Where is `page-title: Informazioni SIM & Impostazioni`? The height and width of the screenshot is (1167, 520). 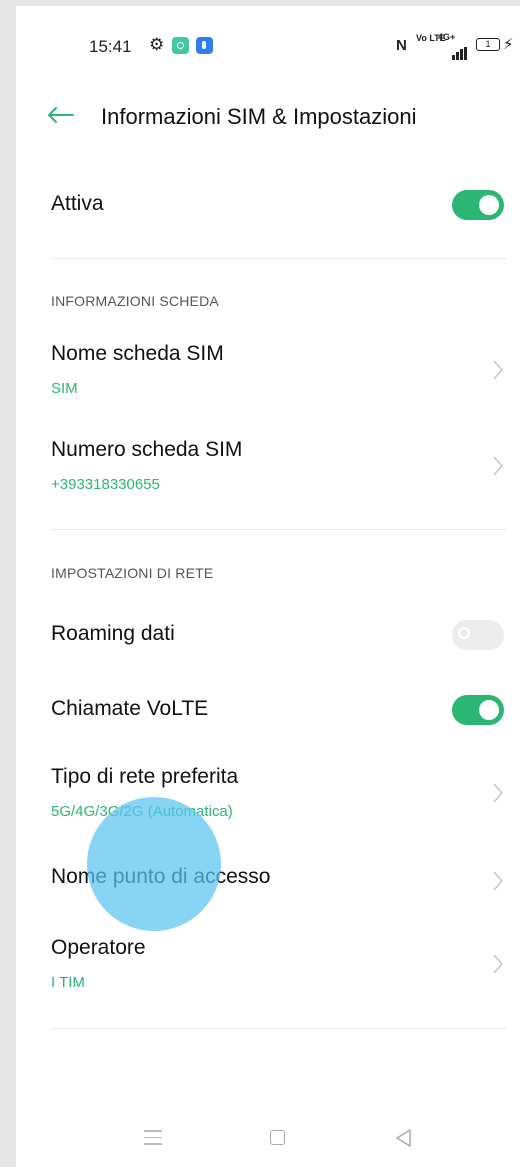 page-title: Informazioni SIM & Impostazioni is located at coordinates (259, 116).